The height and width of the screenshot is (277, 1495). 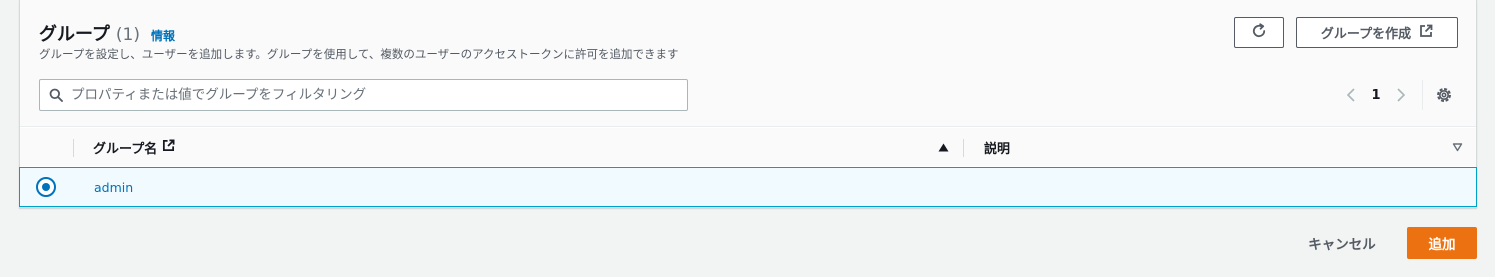 What do you see at coordinates (1401, 95) in the screenshot?
I see `chevron-right-icon` at bounding box center [1401, 95].